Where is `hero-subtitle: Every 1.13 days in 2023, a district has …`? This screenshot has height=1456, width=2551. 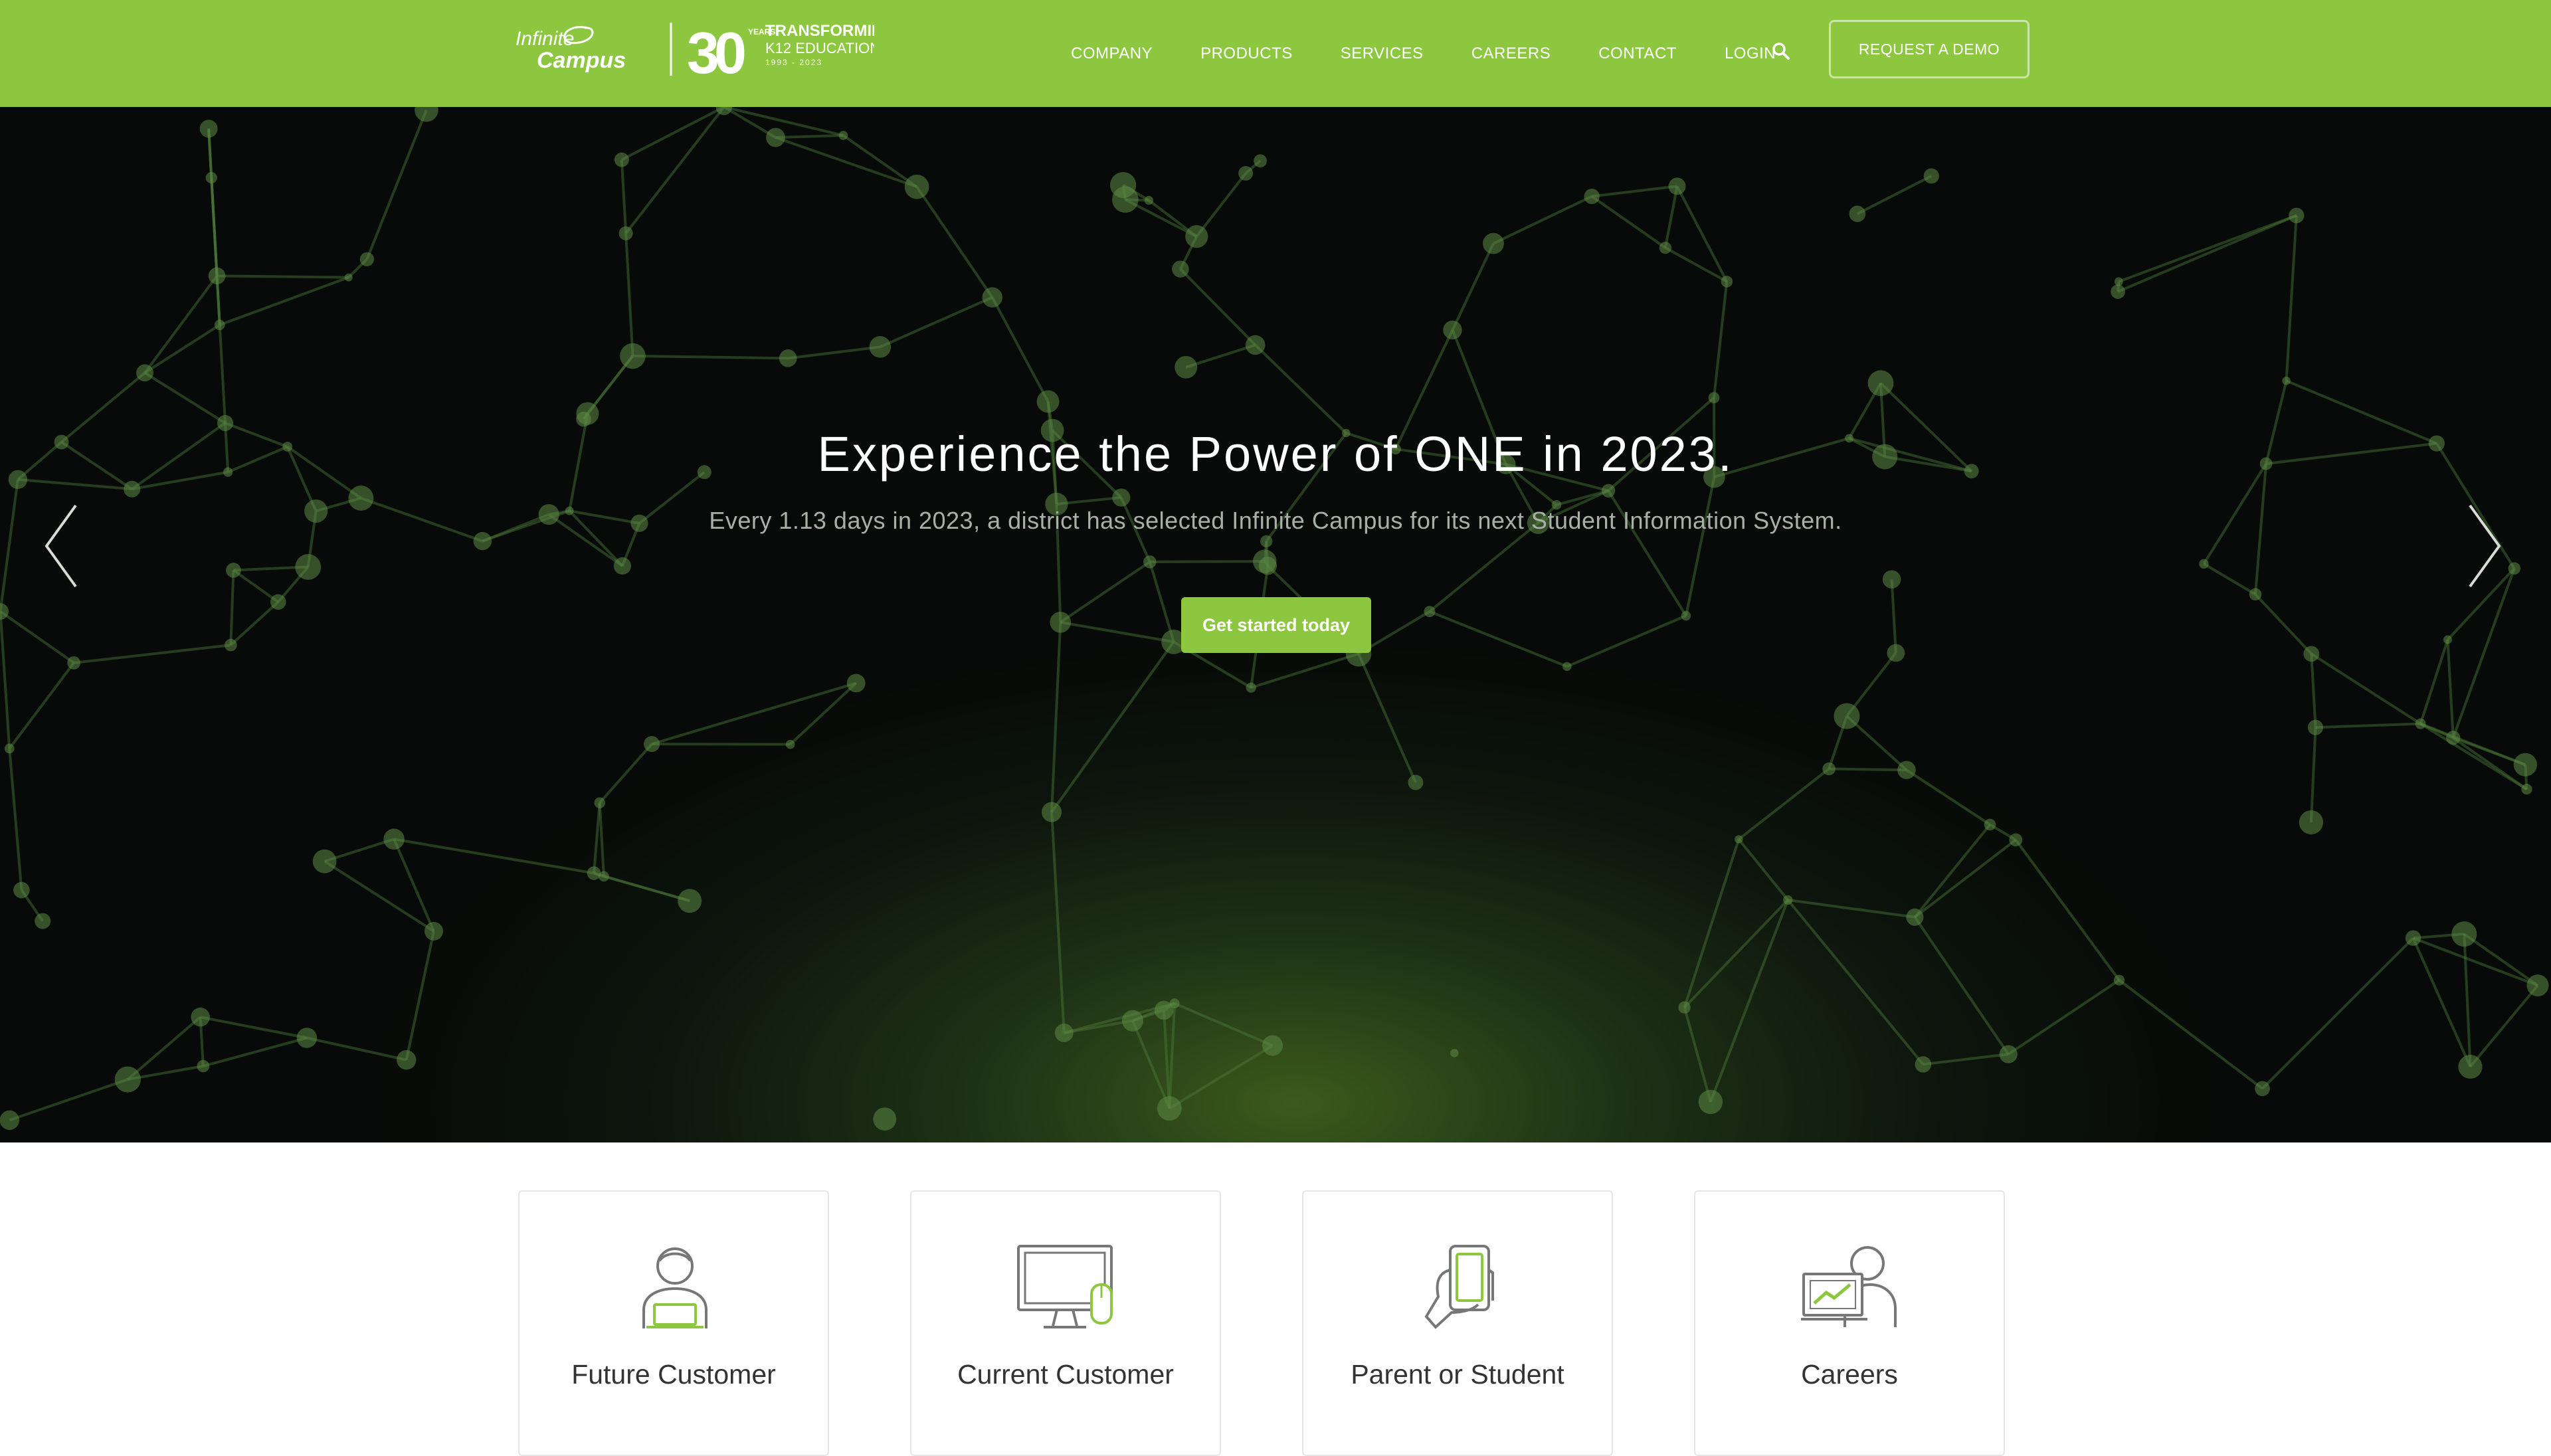 hero-subtitle: Every 1.13 days in 2023, a district has … is located at coordinates (1275, 521).